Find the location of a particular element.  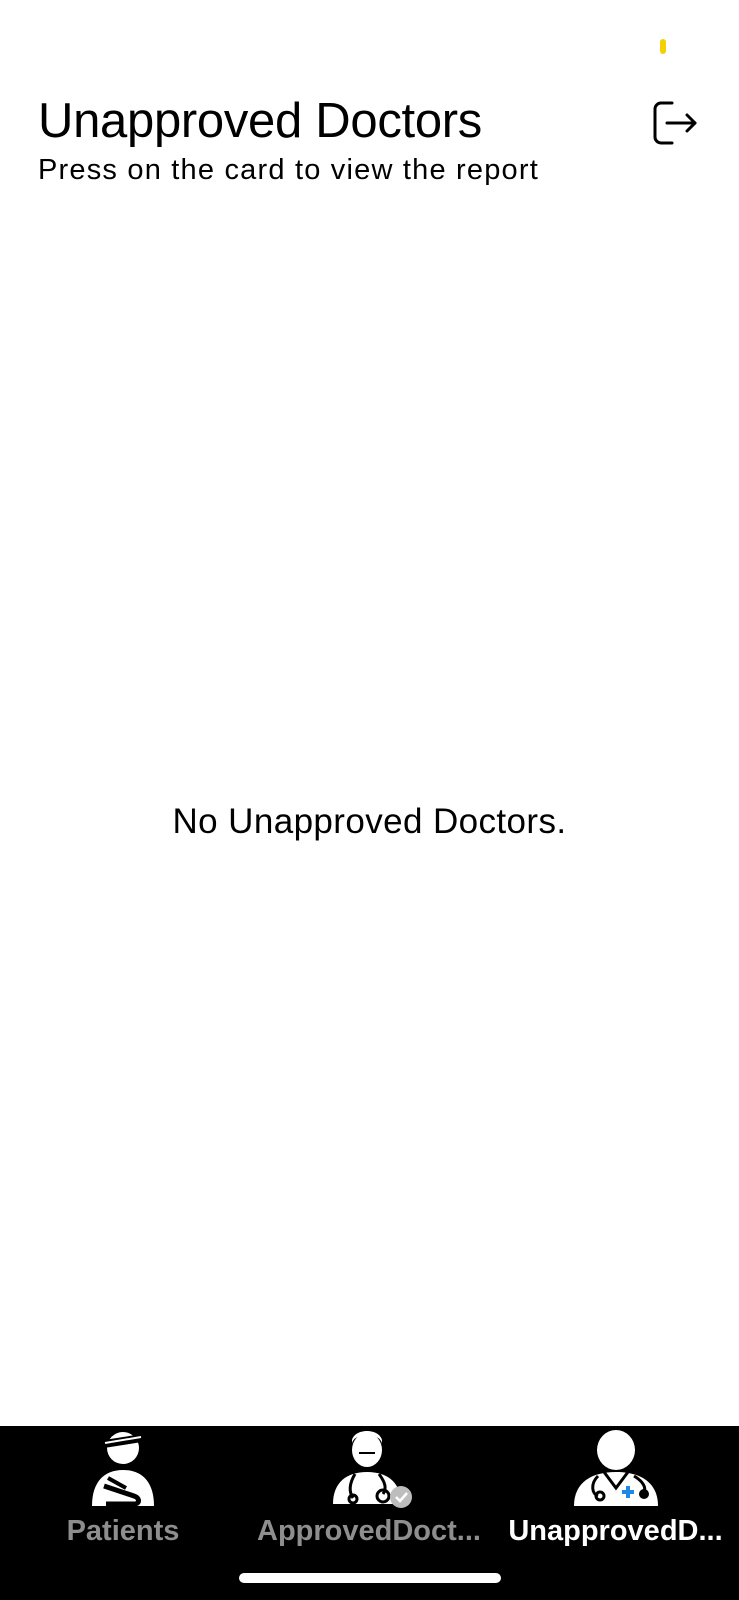

tab-patients: Patients is located at coordinates (123, 1491).